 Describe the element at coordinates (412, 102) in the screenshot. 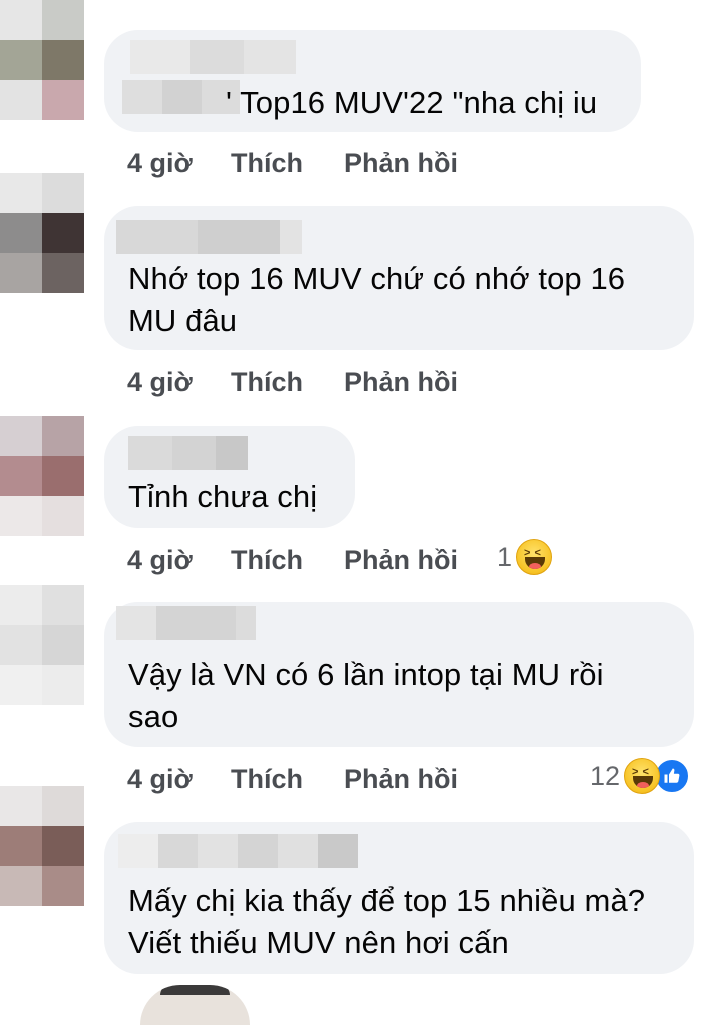

I see `comment-text: ' Top16 MUV'22 "nha chị iu` at that location.